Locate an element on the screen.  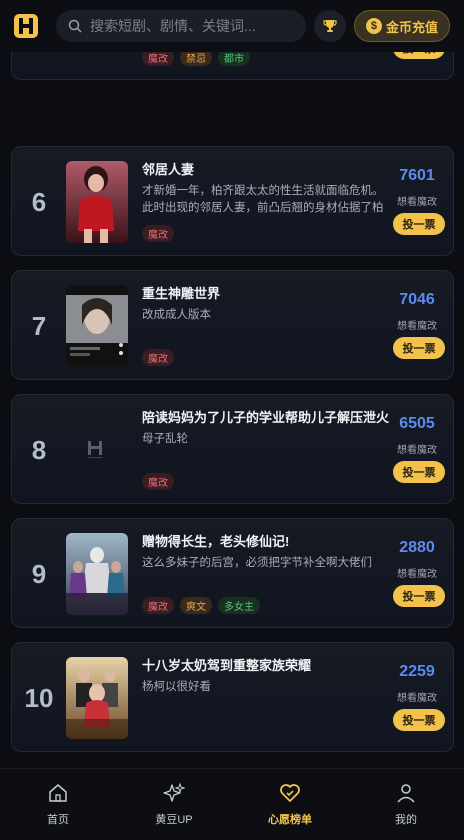
vote-count: 7046 is located at coordinates (417, 299).